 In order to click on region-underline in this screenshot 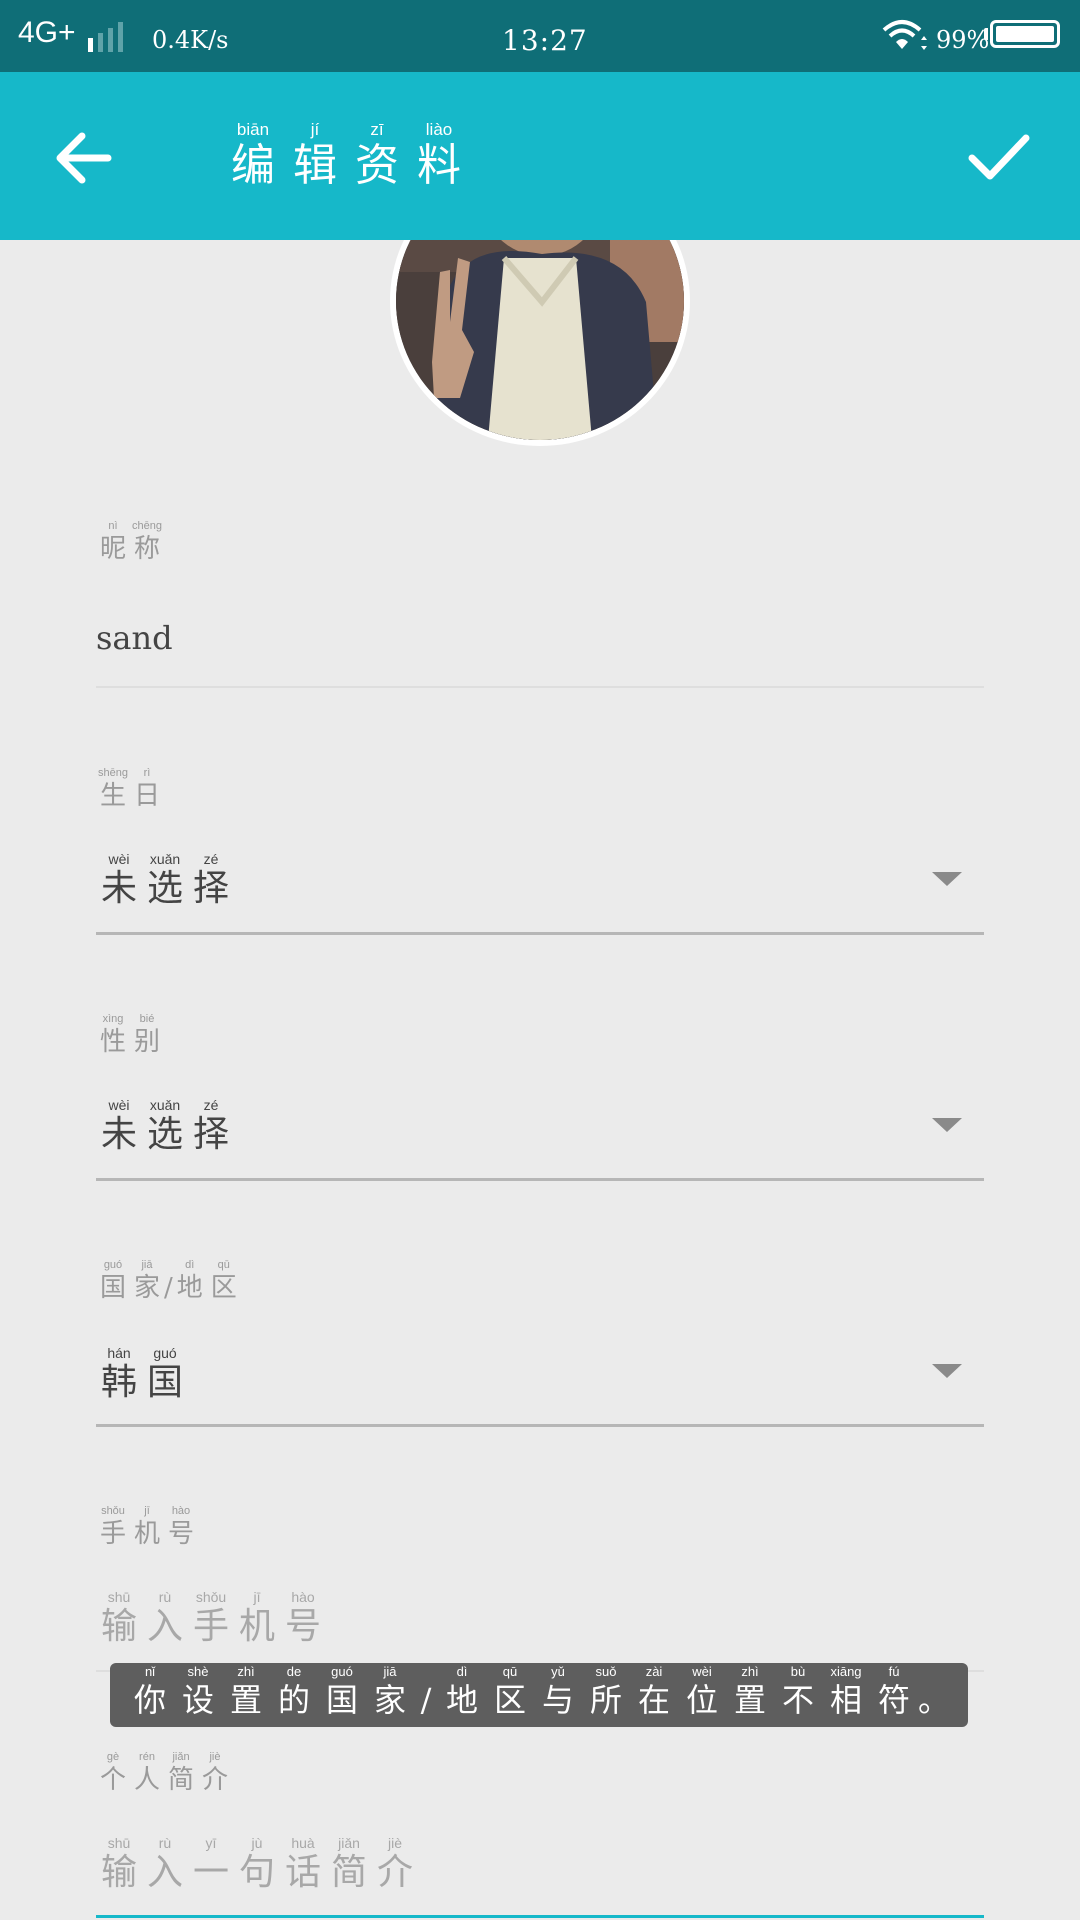, I will do `click(540, 1425)`.